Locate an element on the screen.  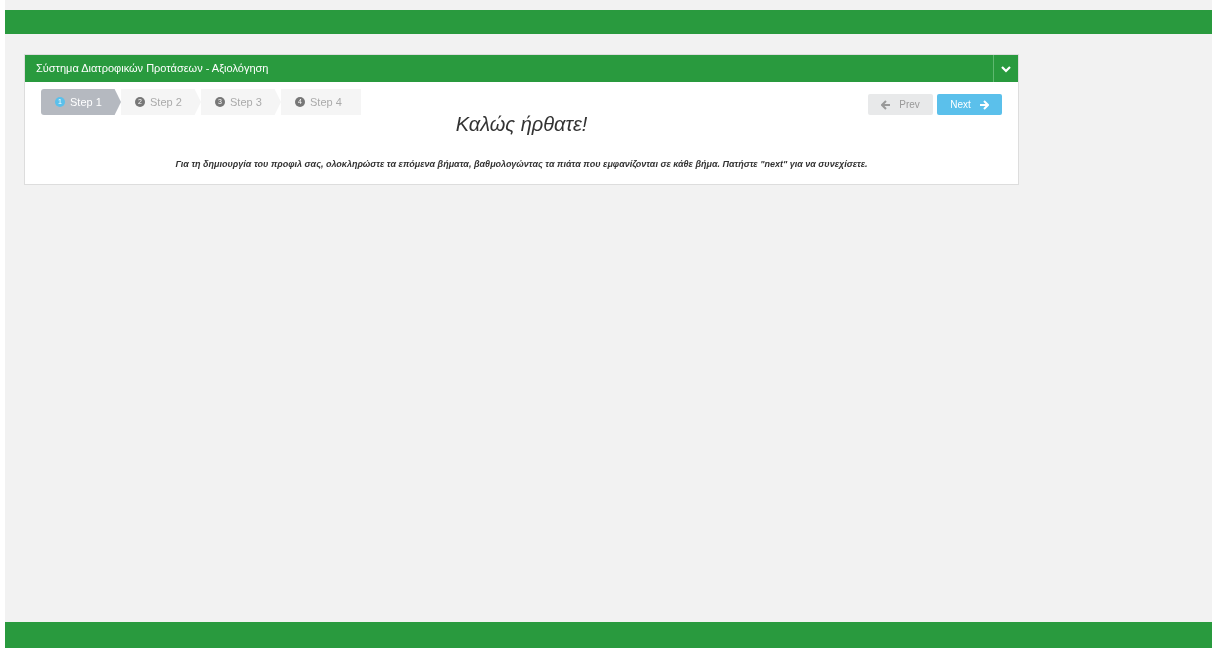
welcome-heading: Καλώς ήρθατε! is located at coordinates (521, 124).